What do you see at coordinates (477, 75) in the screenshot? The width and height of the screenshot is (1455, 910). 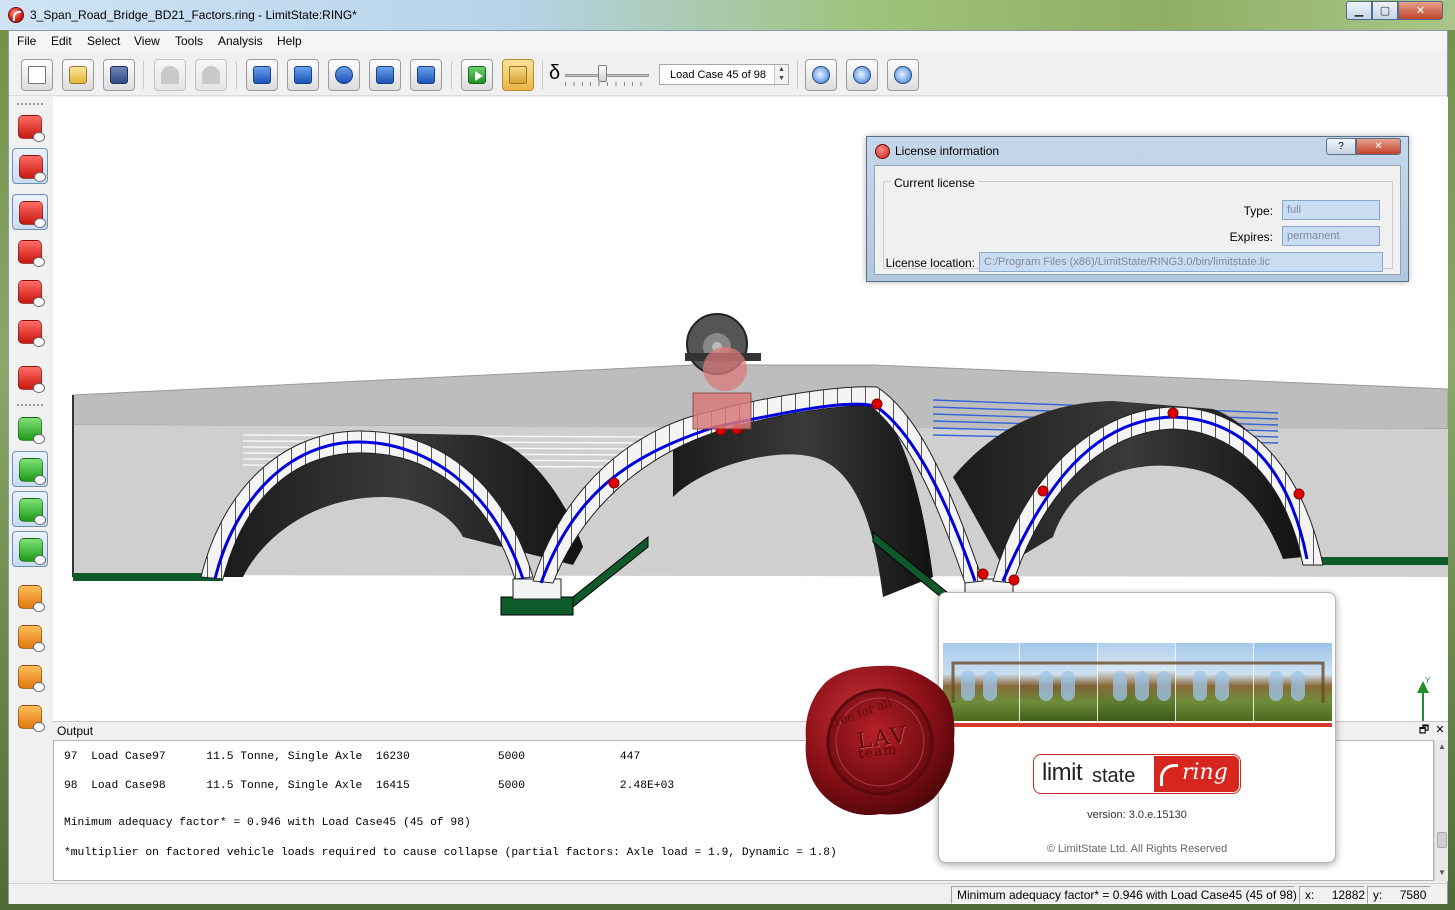 I see `run-analysis-button` at bounding box center [477, 75].